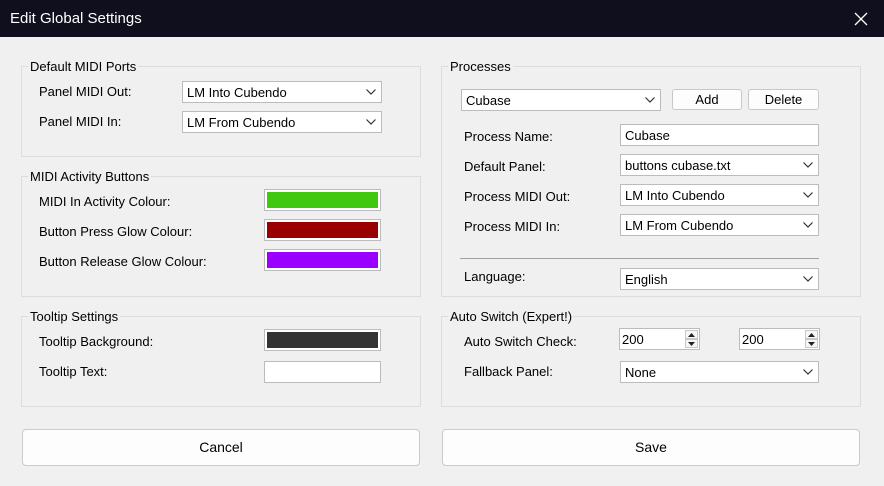 Image resolution: width=884 pixels, height=486 pixels. I want to click on language-value: English, so click(646, 279).